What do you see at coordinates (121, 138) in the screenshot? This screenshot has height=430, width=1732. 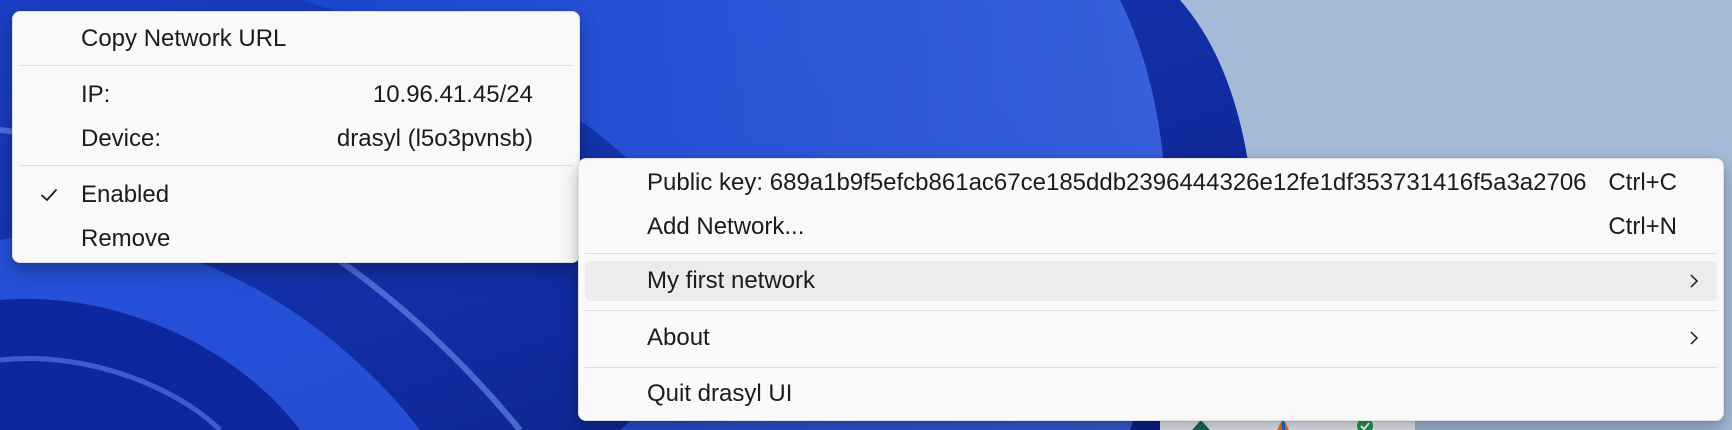 I see `device-label: Device:` at bounding box center [121, 138].